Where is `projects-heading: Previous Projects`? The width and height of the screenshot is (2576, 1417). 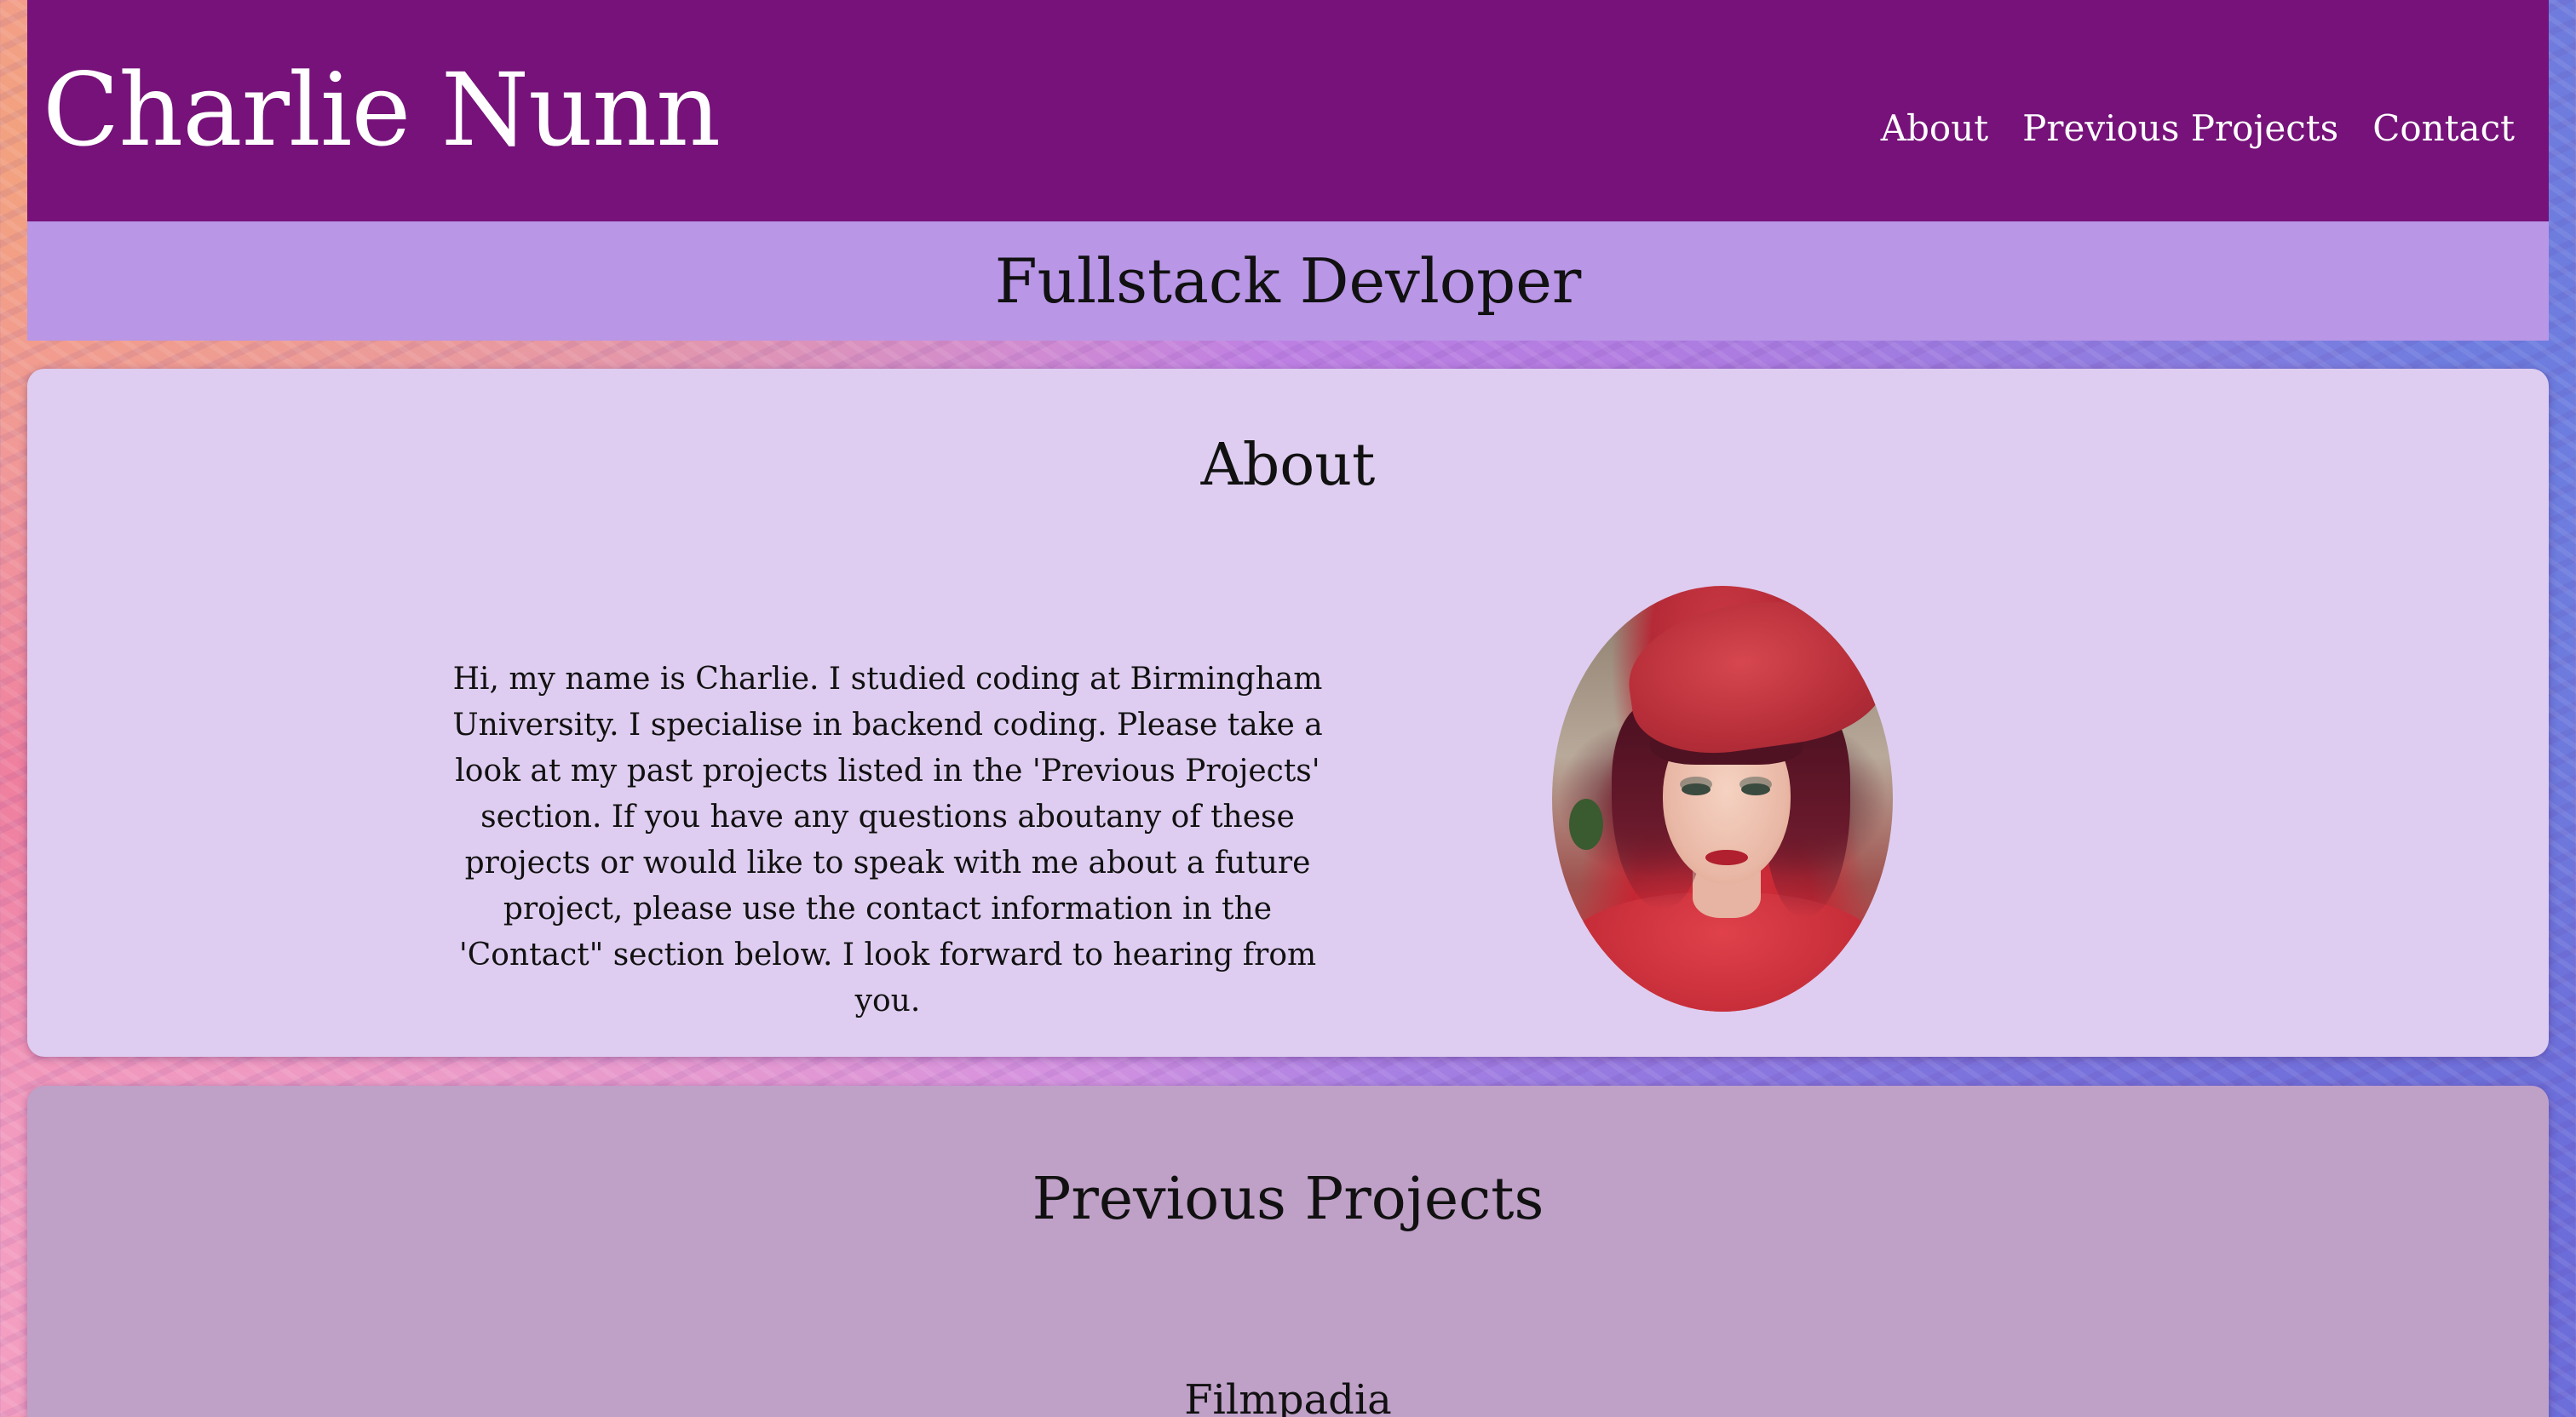
projects-heading: Previous Projects is located at coordinates (1288, 1199).